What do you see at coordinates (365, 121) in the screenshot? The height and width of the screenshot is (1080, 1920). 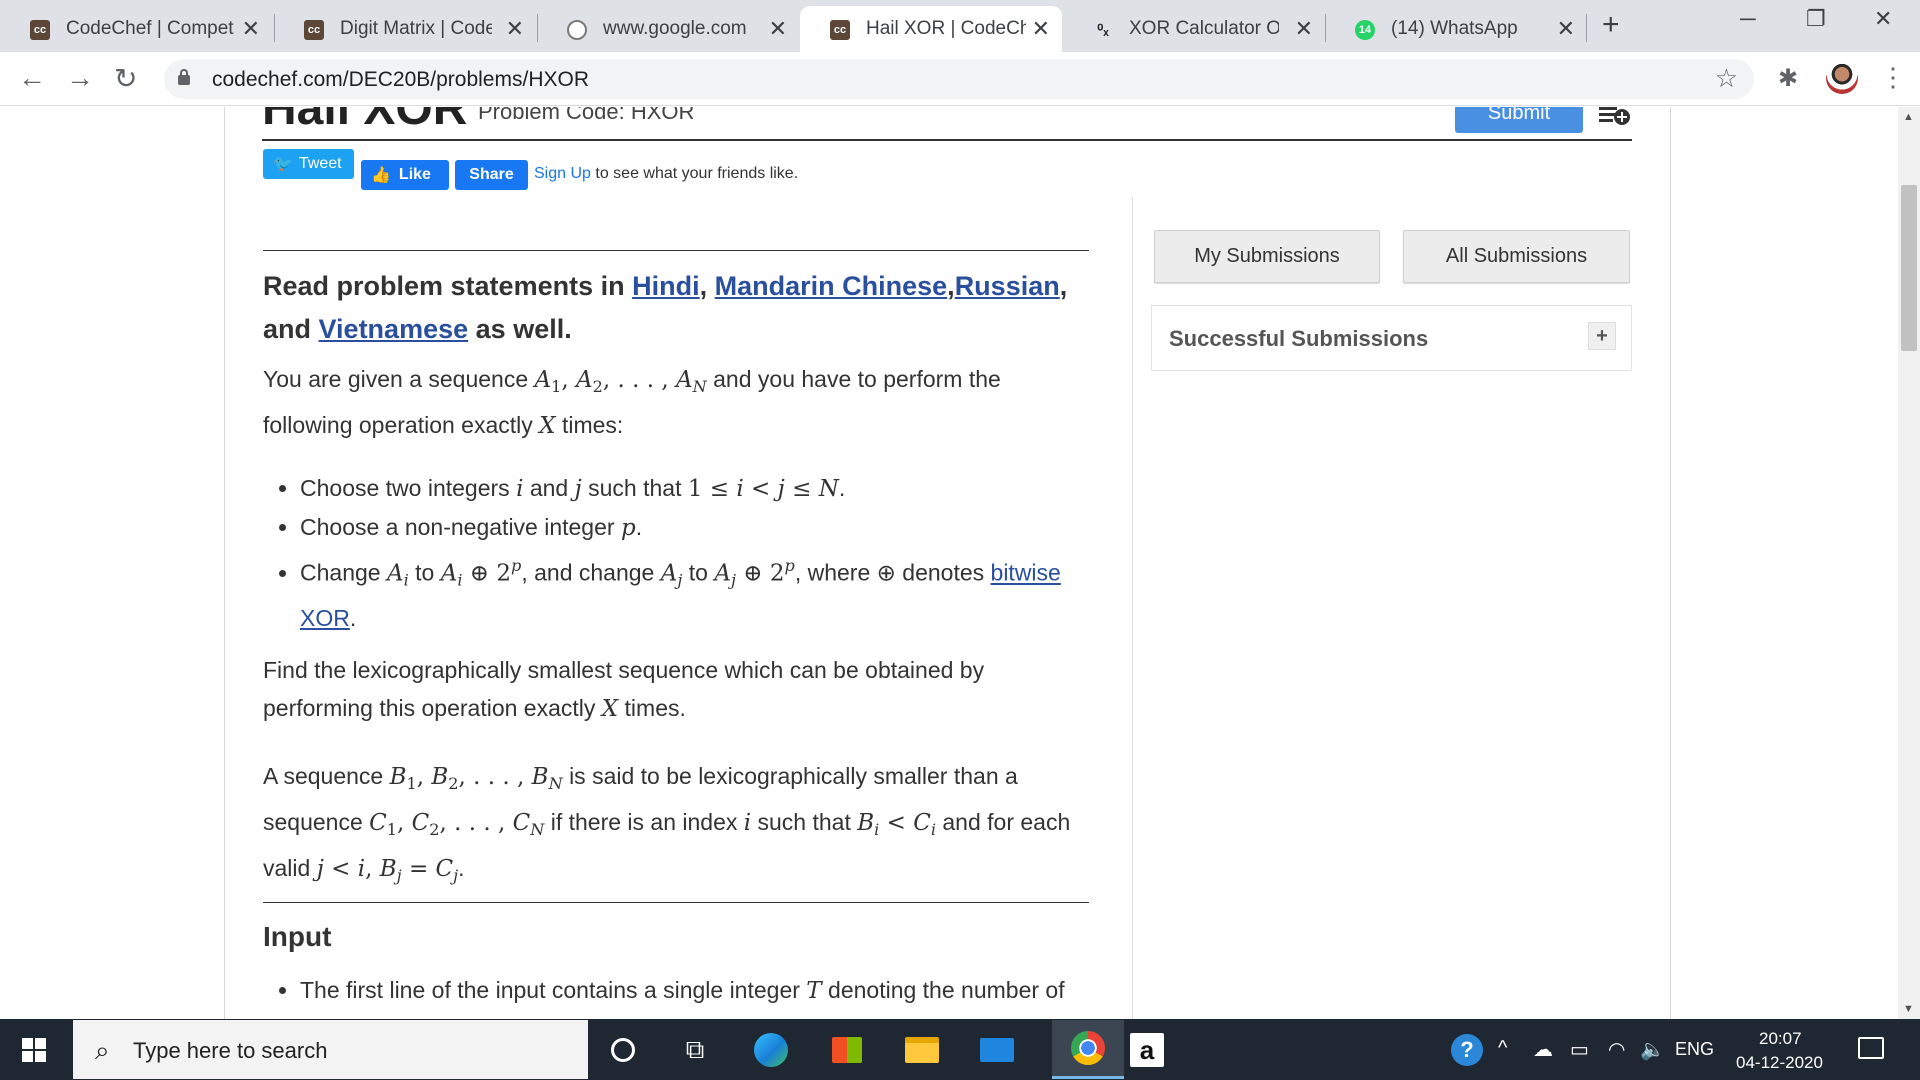 I see `problem-title: Hail XOR` at bounding box center [365, 121].